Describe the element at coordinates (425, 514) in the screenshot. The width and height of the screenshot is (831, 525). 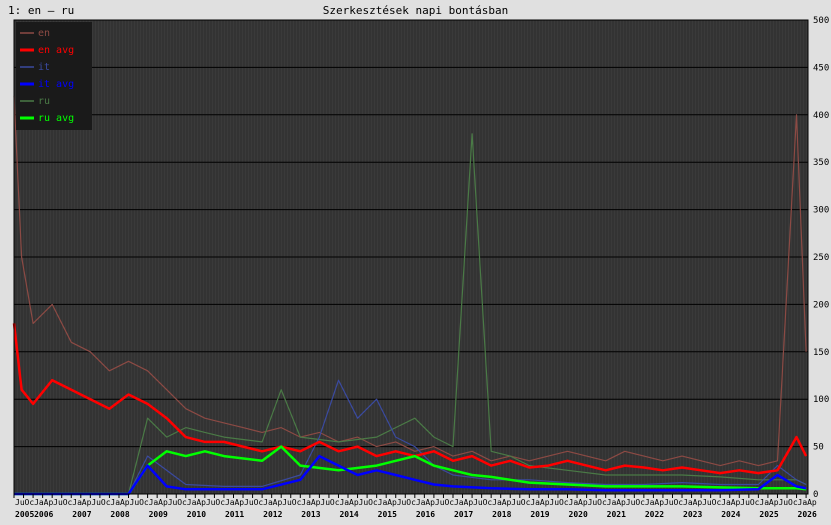
I see `x-year-label-2016: 2016` at that location.